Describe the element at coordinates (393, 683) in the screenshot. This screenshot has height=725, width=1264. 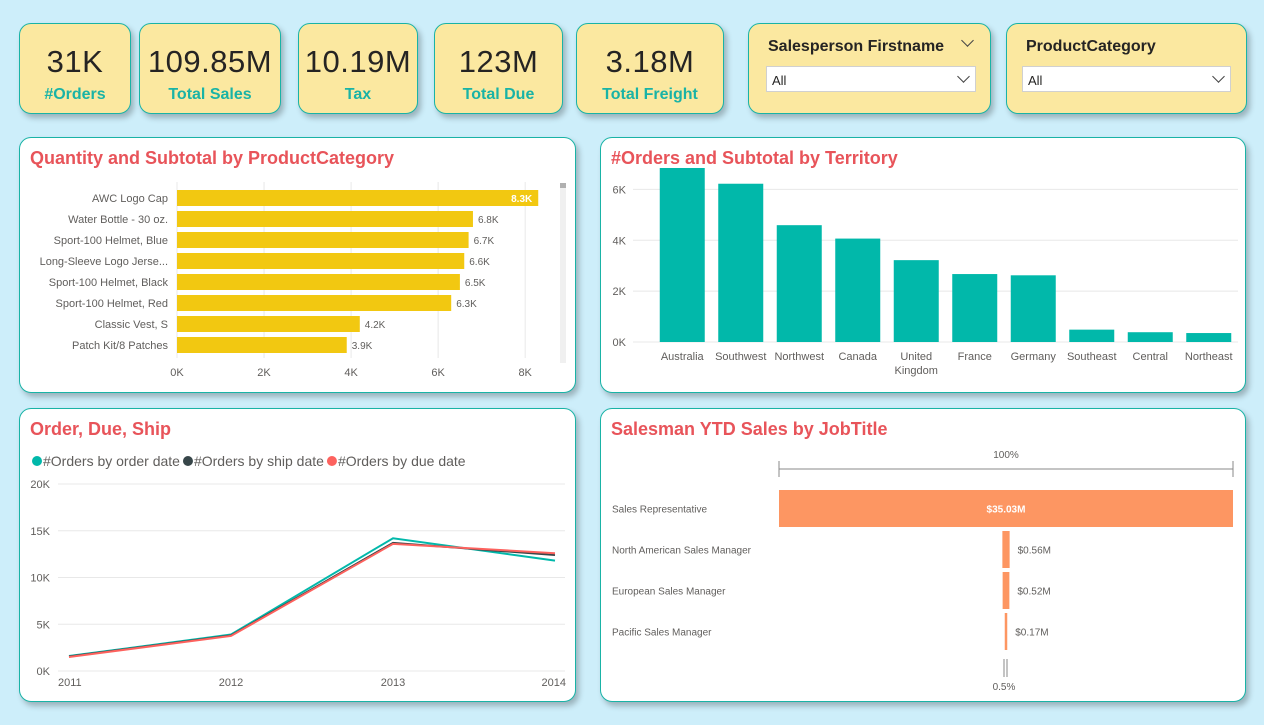
I see `x-tick-label: 2013` at that location.